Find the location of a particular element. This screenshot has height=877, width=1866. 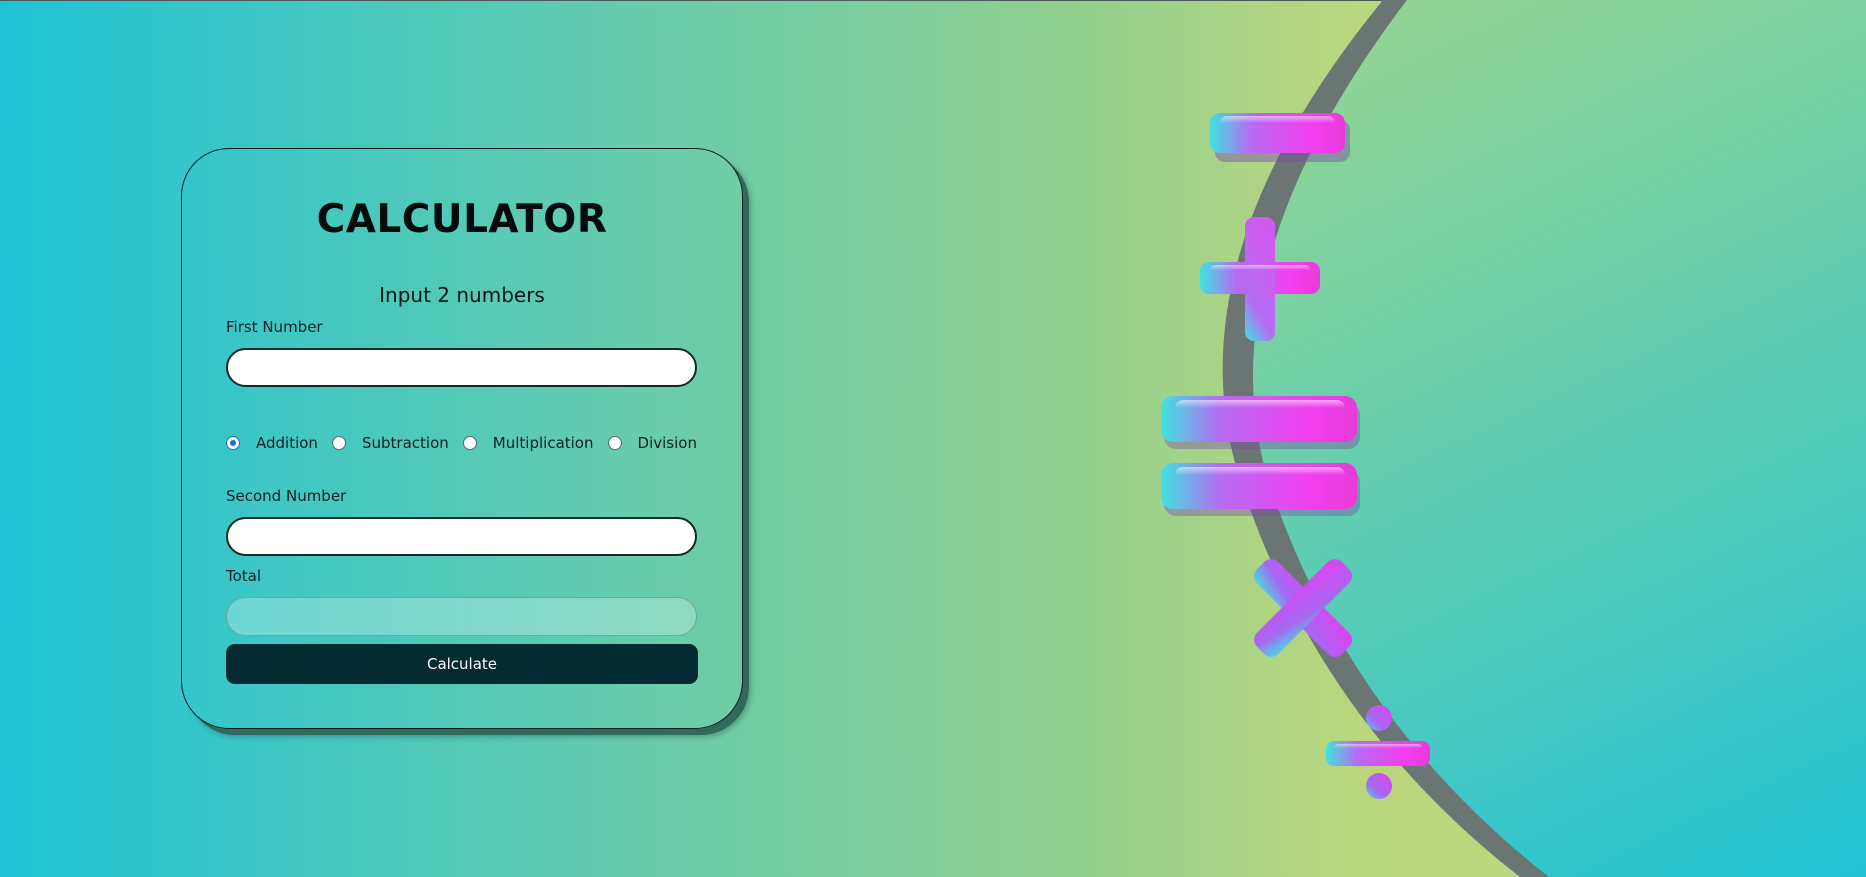

first-number-input is located at coordinates (461, 367).